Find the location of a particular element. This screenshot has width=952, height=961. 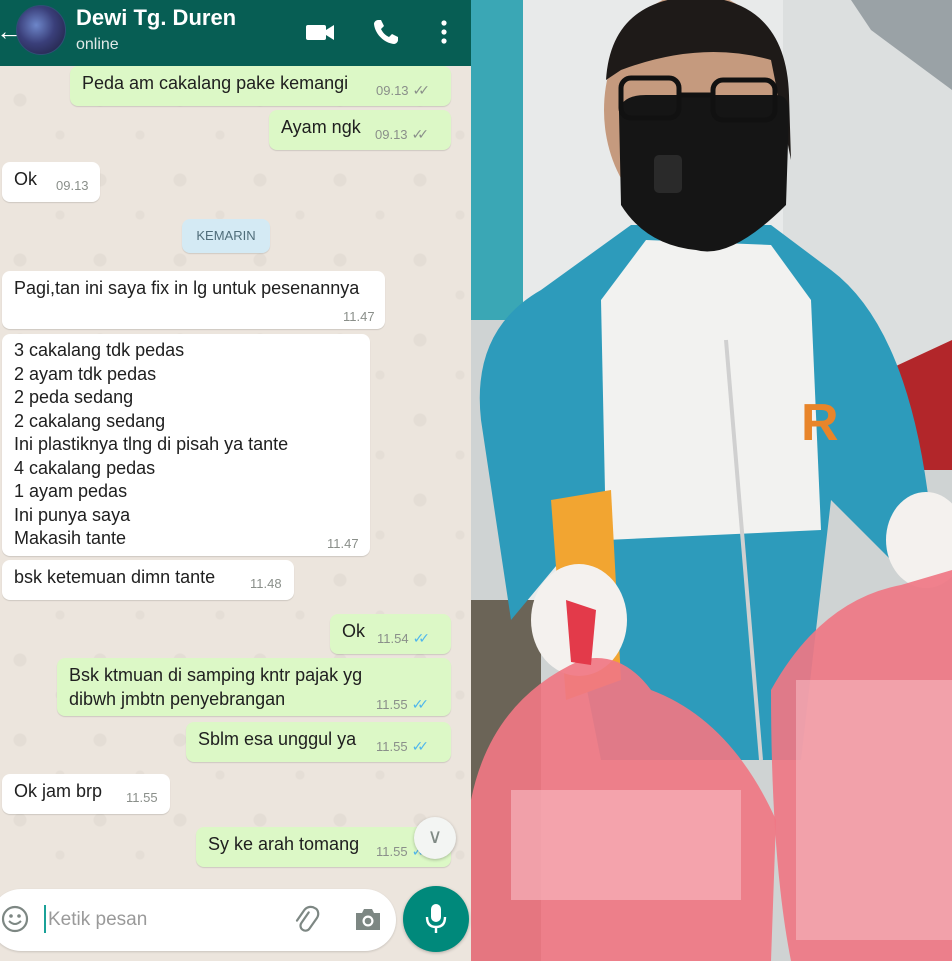

message-outgoing: Sblm esa unggul ya 11.55 ✓✓ is located at coordinates (318, 742).